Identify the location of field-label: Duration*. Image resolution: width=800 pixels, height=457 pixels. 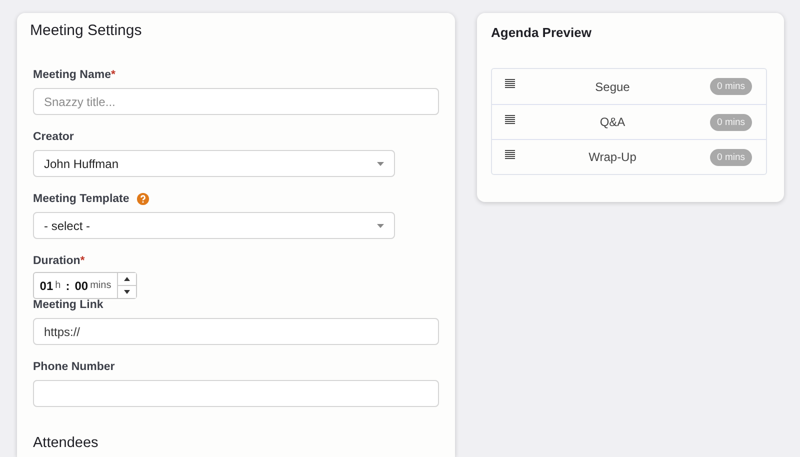
(59, 261).